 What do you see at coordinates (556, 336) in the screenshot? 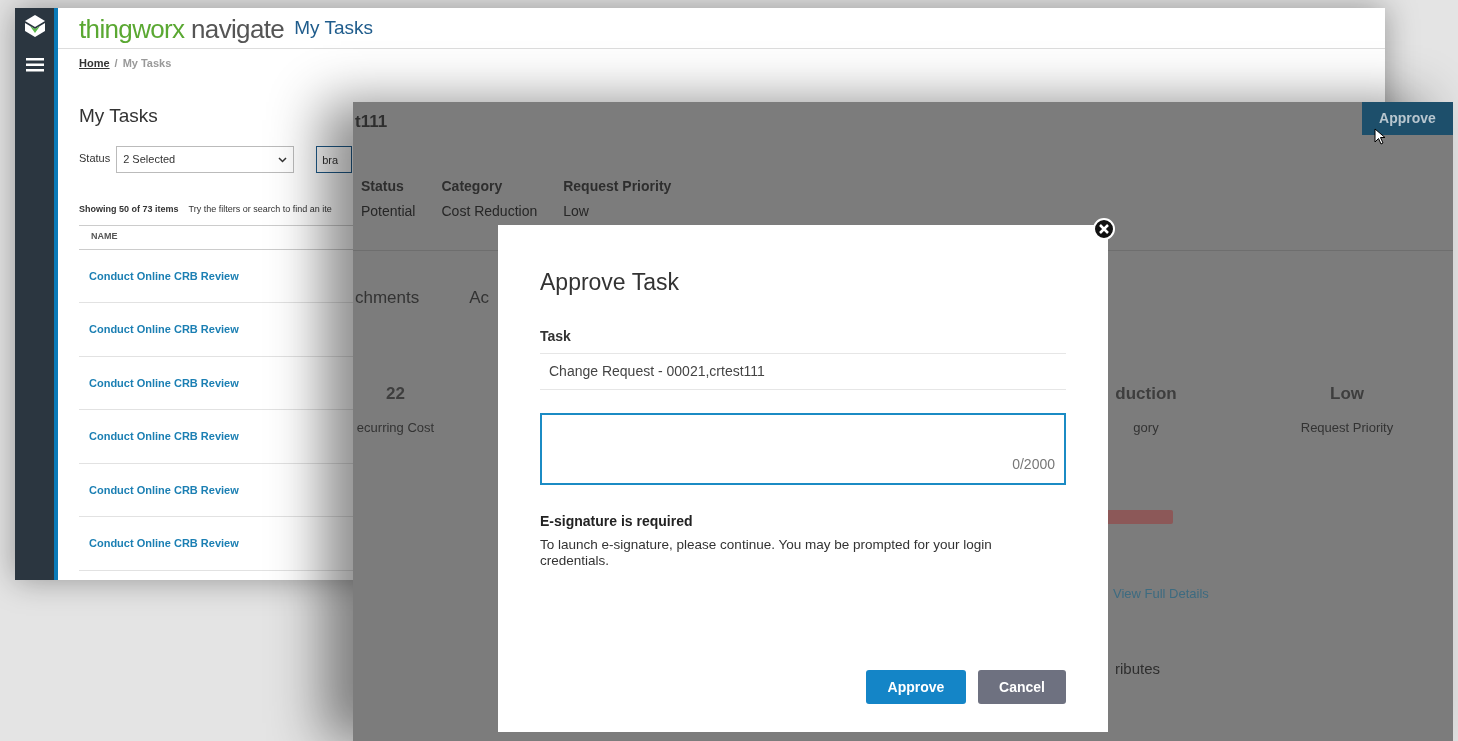
I see `task-label: Task` at bounding box center [556, 336].